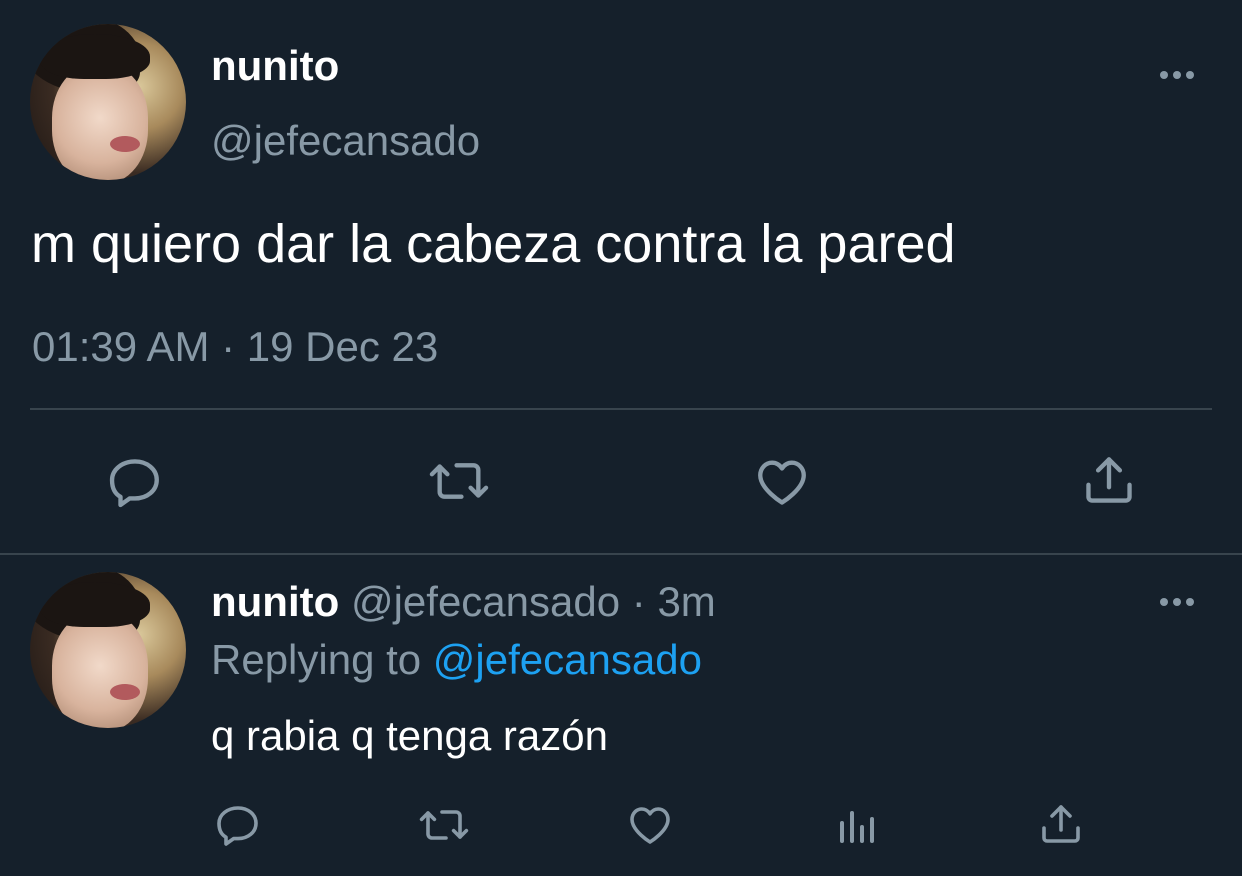 This screenshot has width=1242, height=876. What do you see at coordinates (275, 601) in the screenshot?
I see `reply-tweet-display-name: nunito` at bounding box center [275, 601].